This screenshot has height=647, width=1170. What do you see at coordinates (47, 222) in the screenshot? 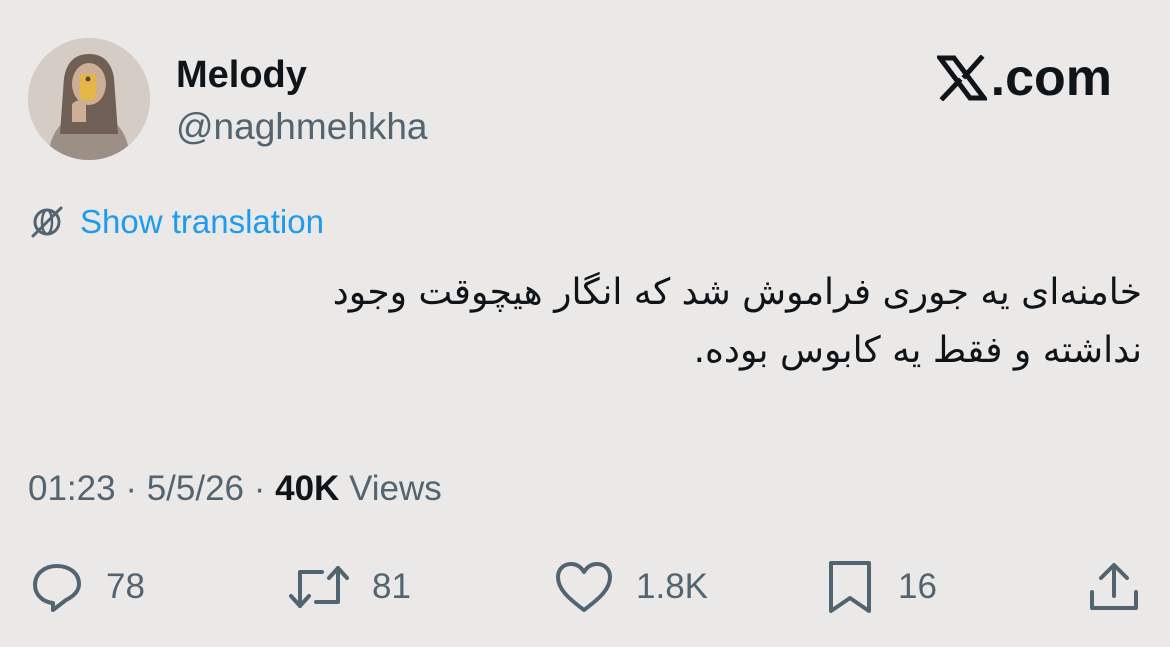
I see `globe-slash-icon` at bounding box center [47, 222].